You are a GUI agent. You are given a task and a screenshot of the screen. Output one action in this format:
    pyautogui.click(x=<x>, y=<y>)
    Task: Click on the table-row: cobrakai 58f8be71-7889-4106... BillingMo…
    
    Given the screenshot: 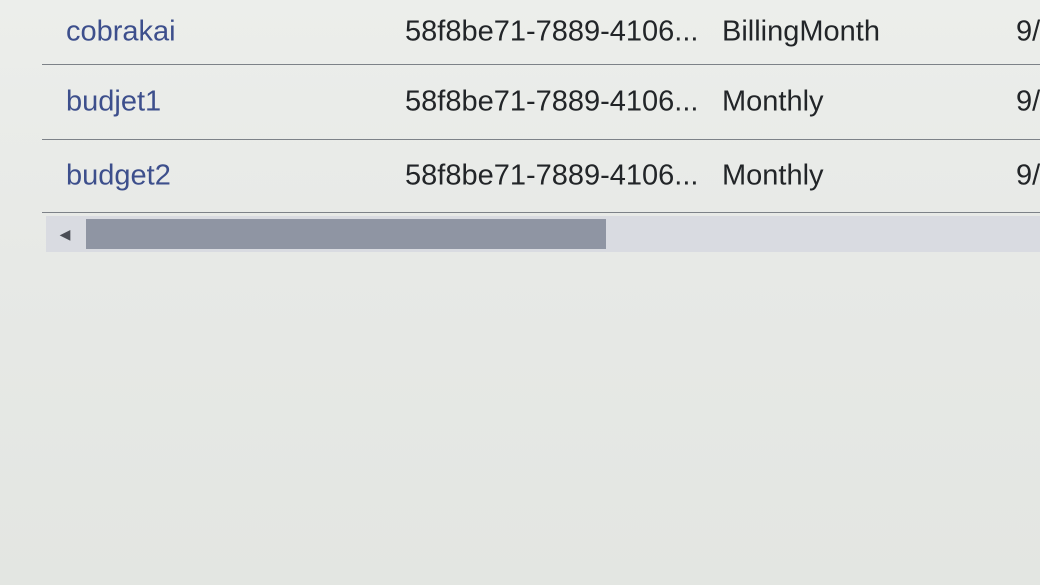 What is the action you would take?
    pyautogui.click(x=541, y=32)
    